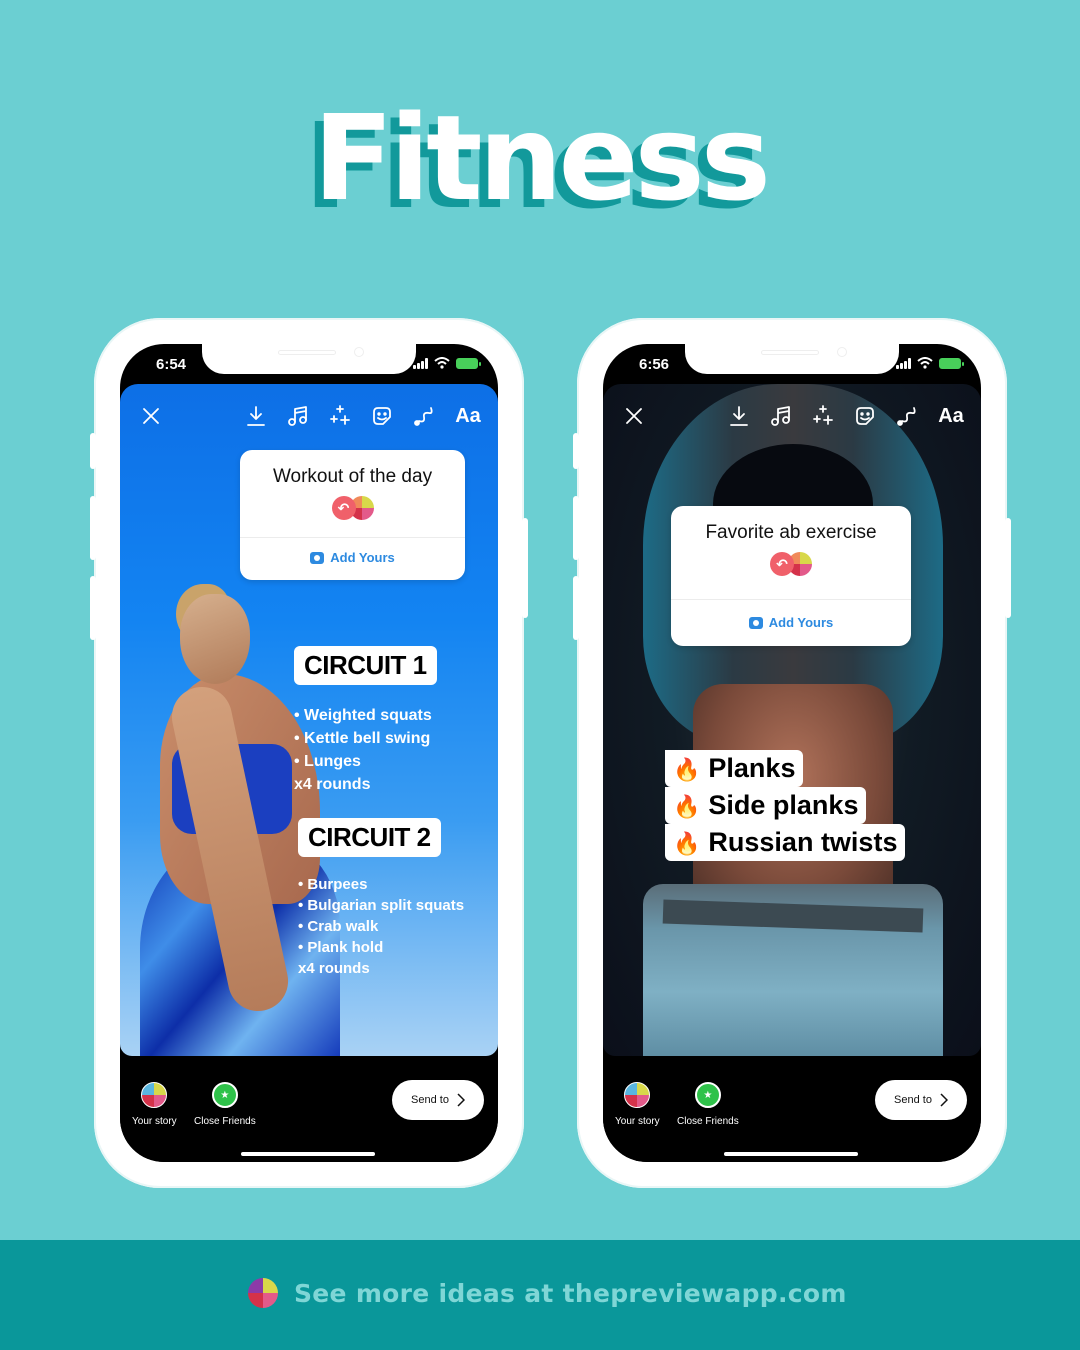 The image size is (1080, 1350). Describe the element at coordinates (791, 532) in the screenshot. I see `add-yours-prompt: Favorite ab exercise` at that location.